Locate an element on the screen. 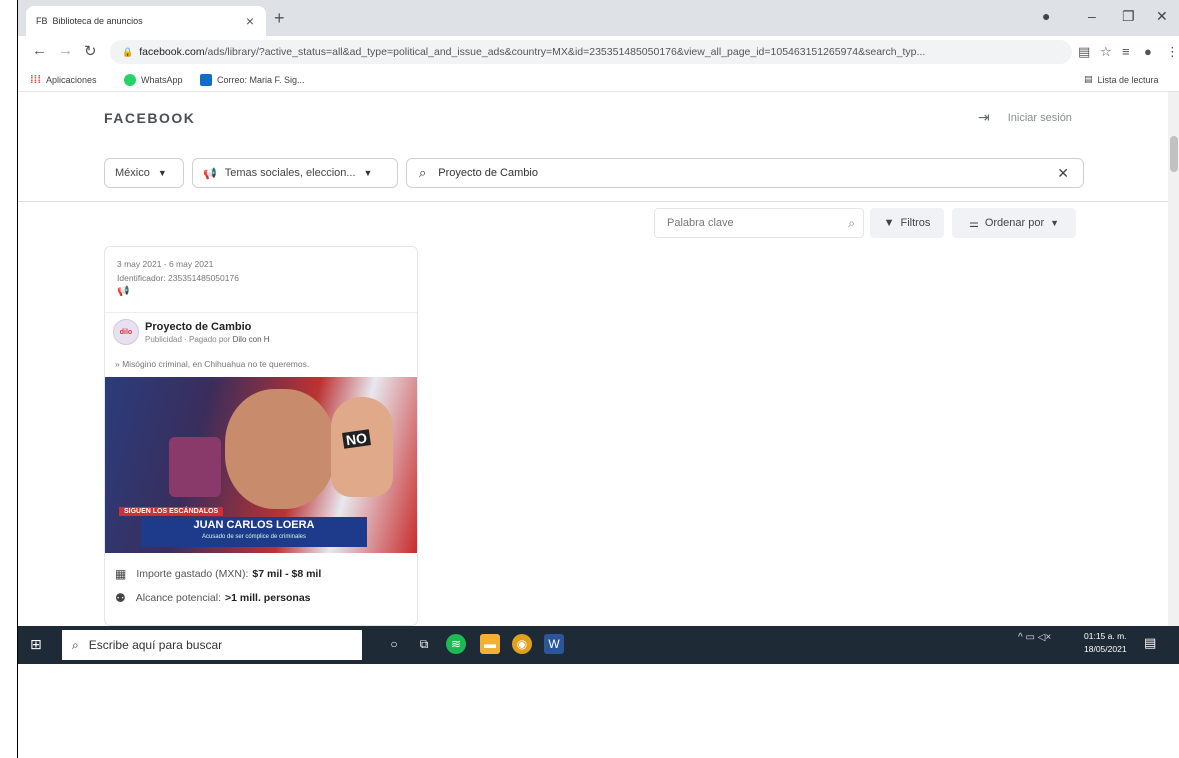  browser-tab: FB Biblioteca de anuncios × is located at coordinates (146, 21).